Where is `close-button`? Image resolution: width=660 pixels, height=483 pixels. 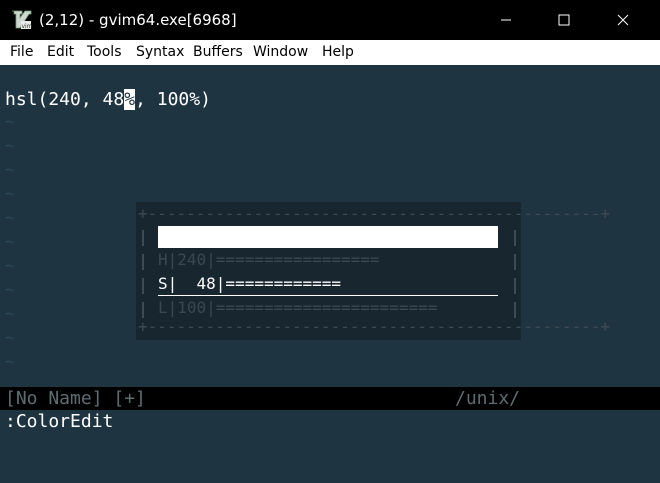
close-button is located at coordinates (623, 20).